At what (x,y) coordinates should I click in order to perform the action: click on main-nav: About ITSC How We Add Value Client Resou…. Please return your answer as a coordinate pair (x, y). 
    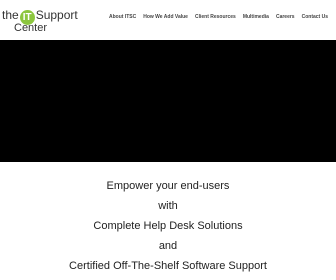
    Looking at the image, I should click on (218, 17).